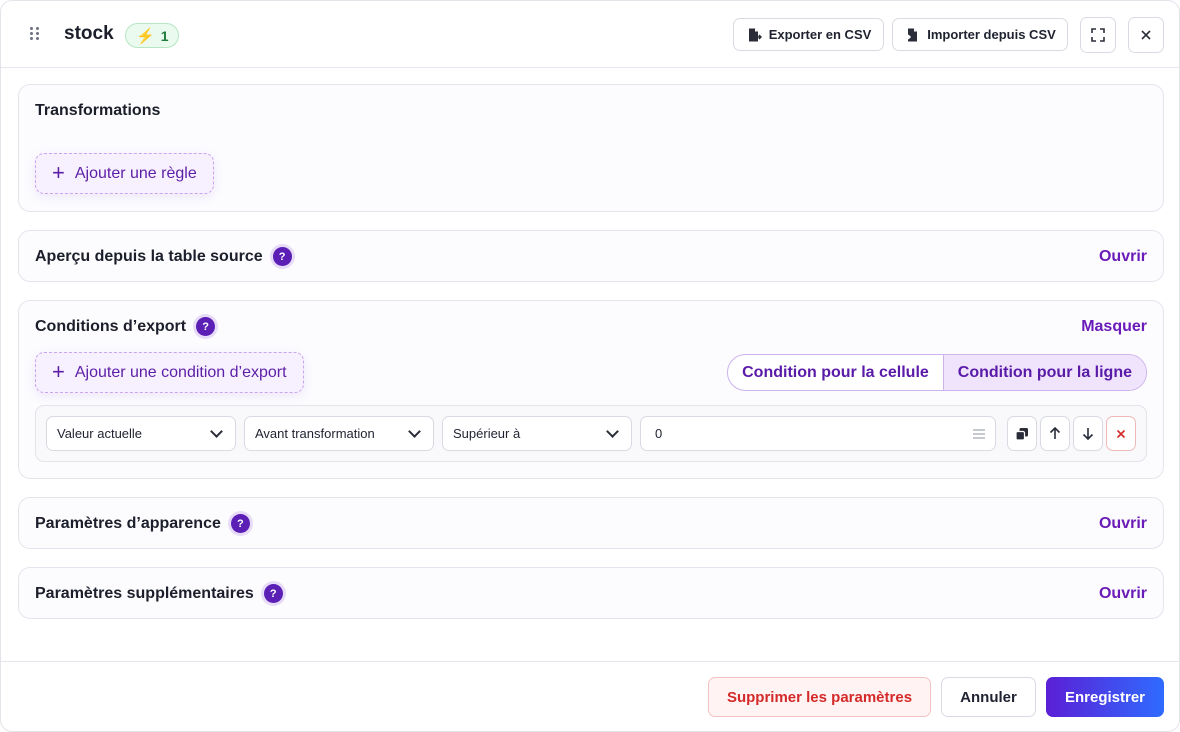 This screenshot has width=1180, height=732. What do you see at coordinates (991, 34) in the screenshot?
I see `import-csv-label: Importer depuis CSV` at bounding box center [991, 34].